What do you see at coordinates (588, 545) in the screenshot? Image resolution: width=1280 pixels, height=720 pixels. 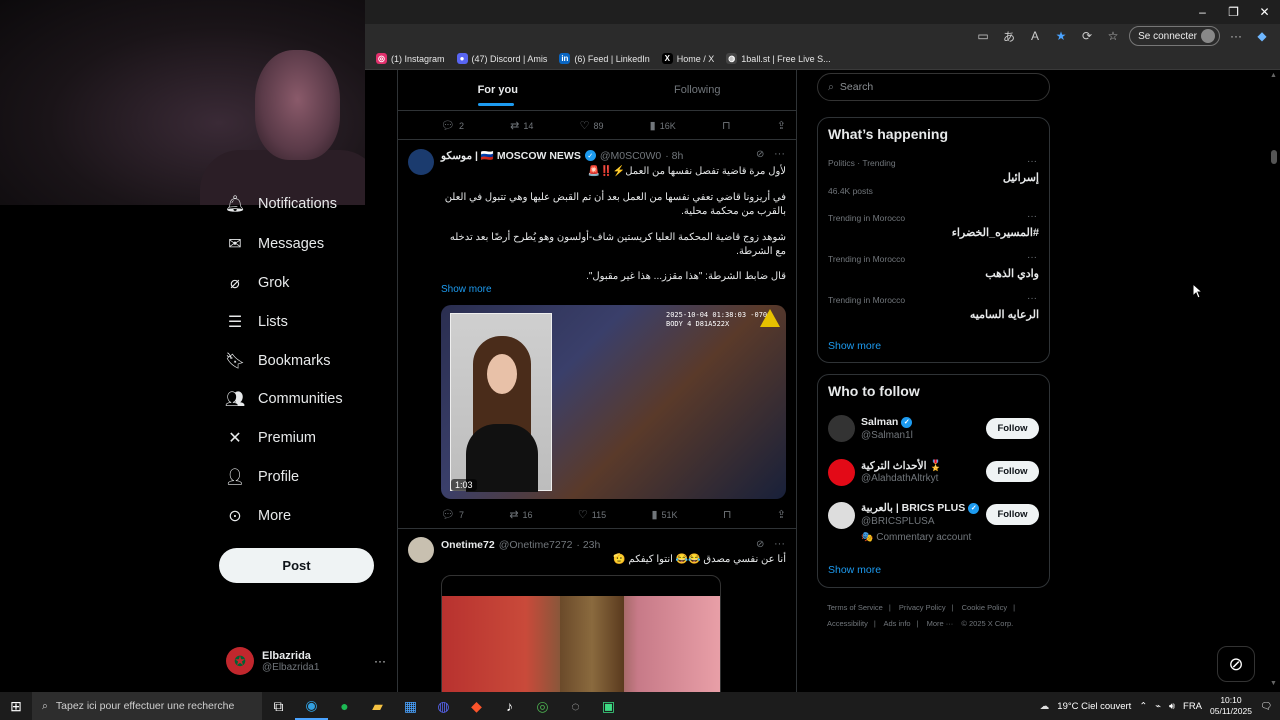 I see `tweet-time: · 23h` at bounding box center [588, 545].